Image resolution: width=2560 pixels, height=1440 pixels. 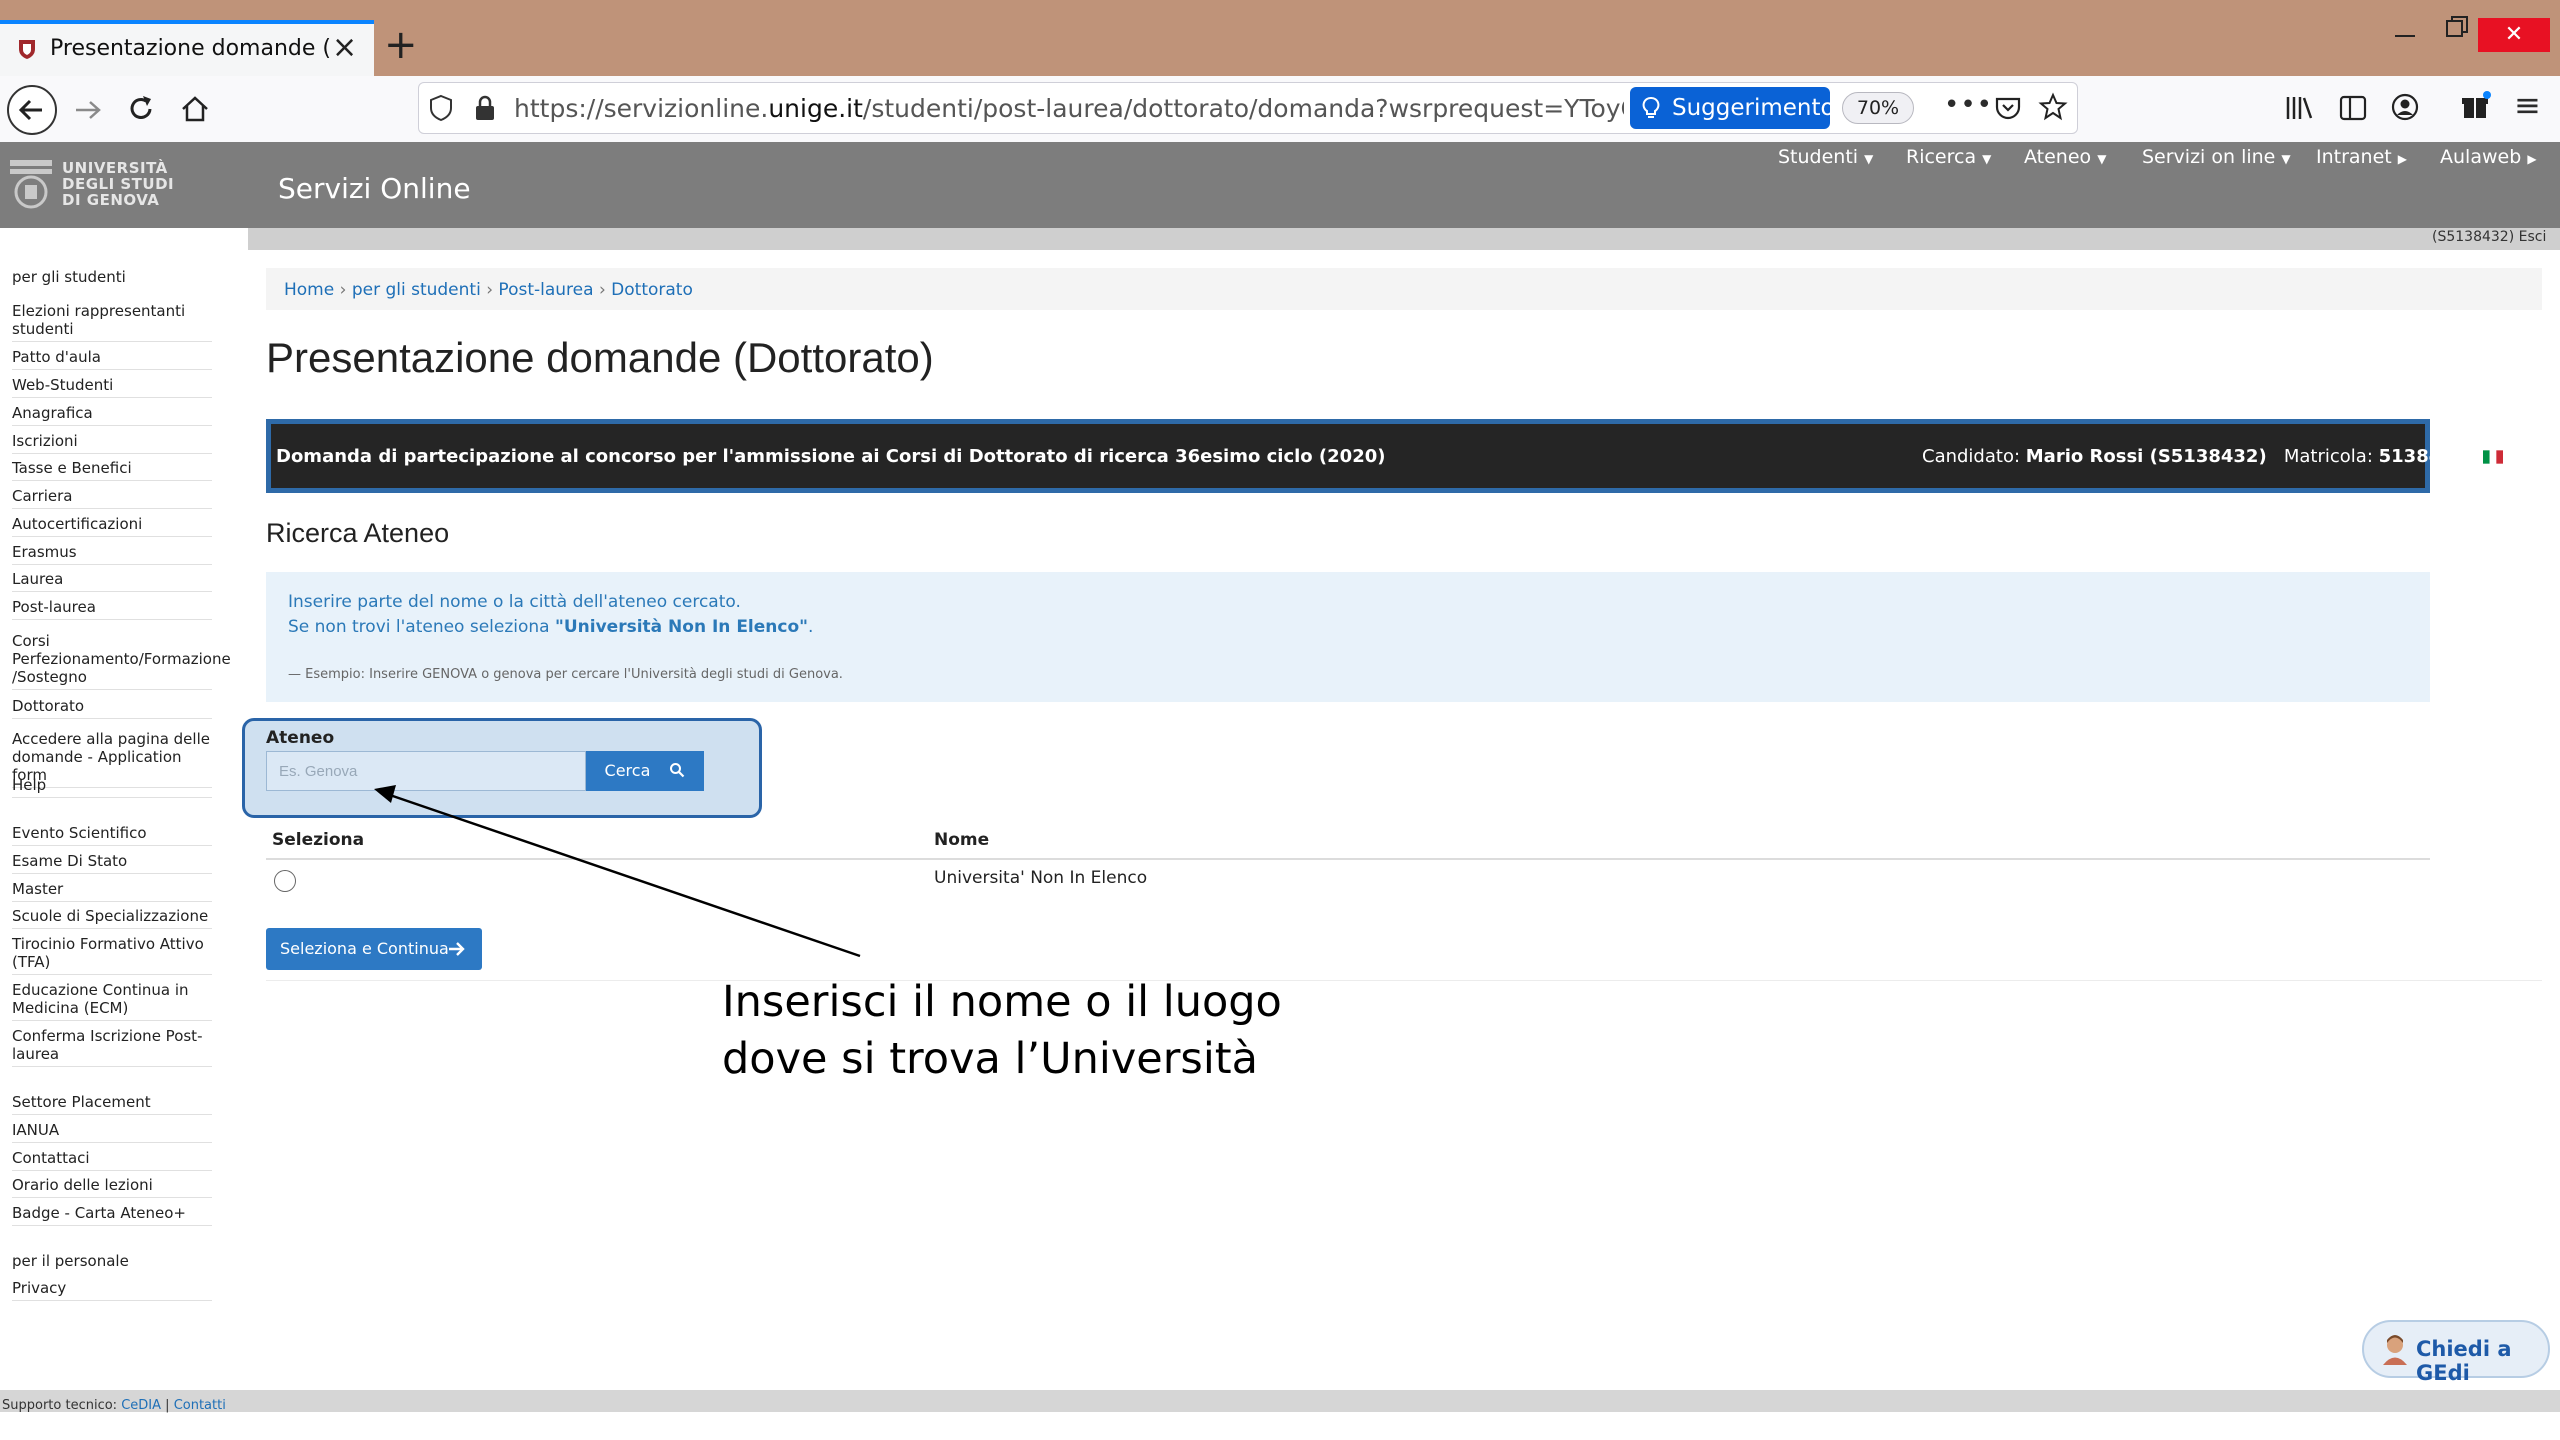 What do you see at coordinates (1280, 1401) in the screenshot?
I see `footer` at bounding box center [1280, 1401].